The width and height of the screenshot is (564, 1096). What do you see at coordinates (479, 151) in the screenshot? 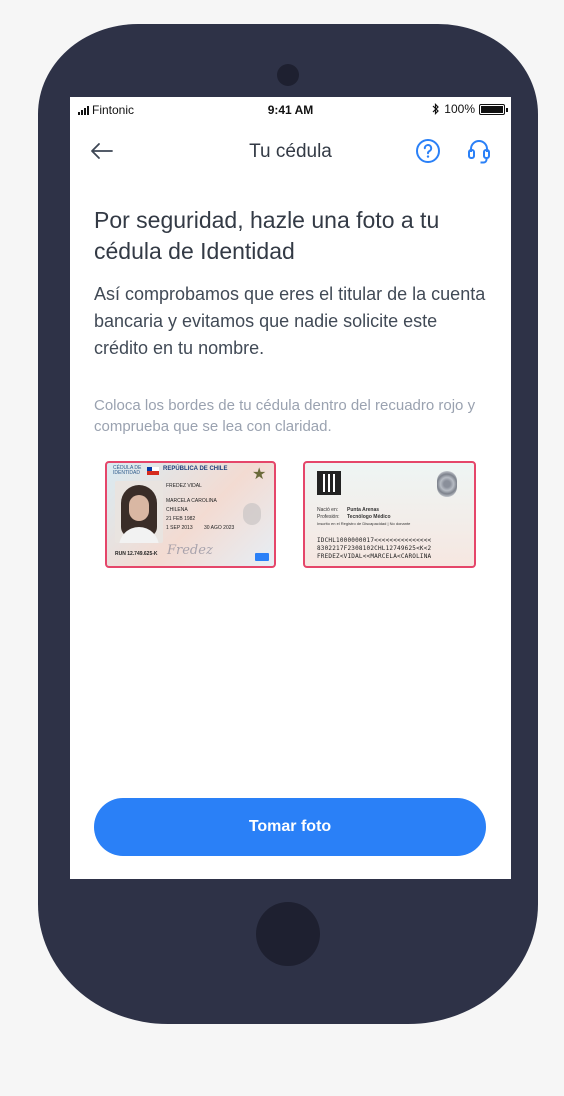
I see `headset-icon` at bounding box center [479, 151].